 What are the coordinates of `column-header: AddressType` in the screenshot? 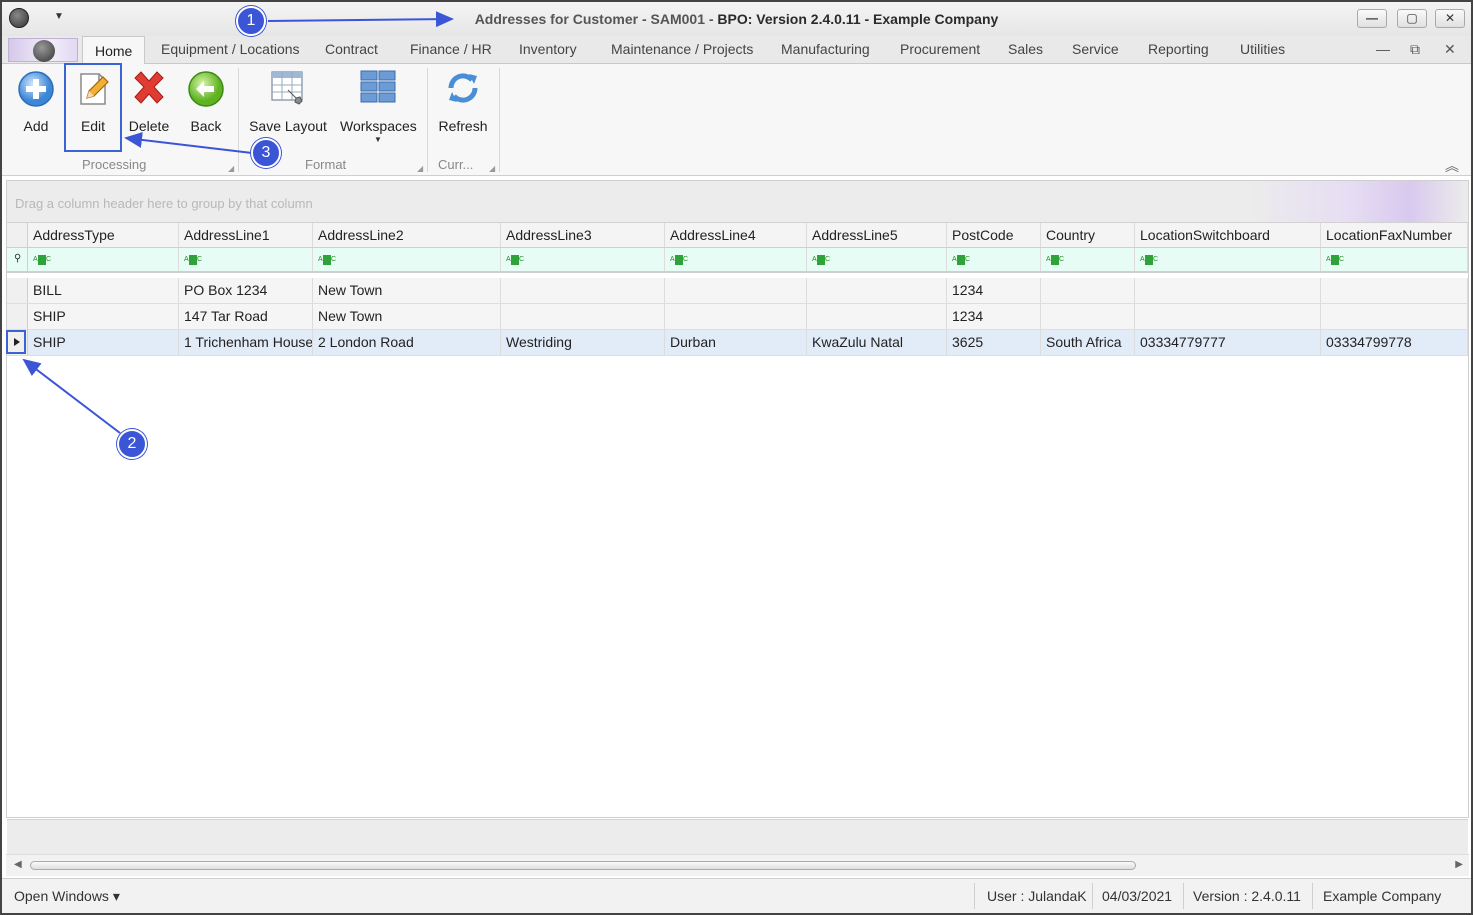 It's located at (103, 235).